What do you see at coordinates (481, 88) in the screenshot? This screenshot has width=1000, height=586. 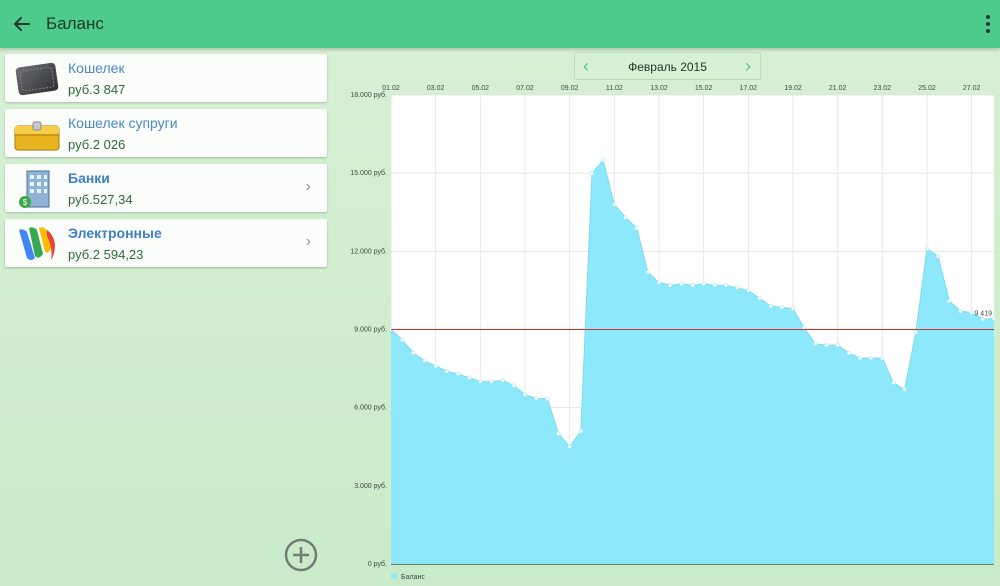 I see `x-tick-label: 05.02` at bounding box center [481, 88].